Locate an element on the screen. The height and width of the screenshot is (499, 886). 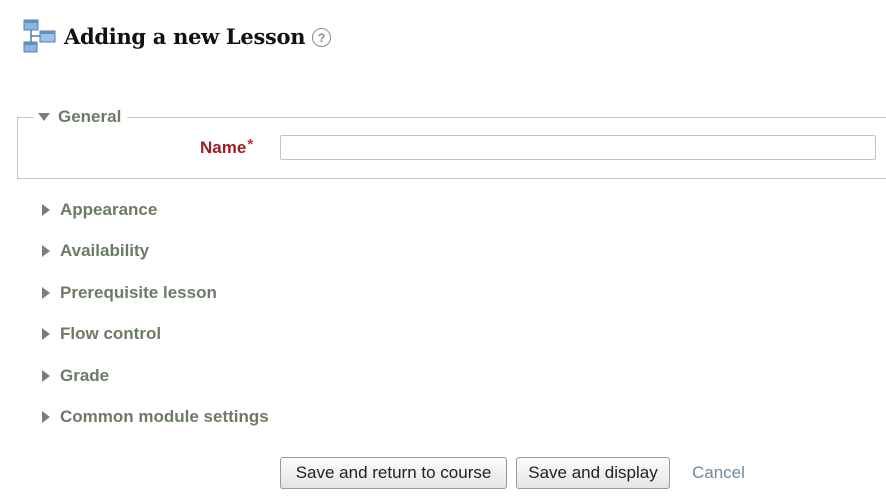
section-prerequisite-lesson: Prerequisite lesson is located at coordinates (129, 293).